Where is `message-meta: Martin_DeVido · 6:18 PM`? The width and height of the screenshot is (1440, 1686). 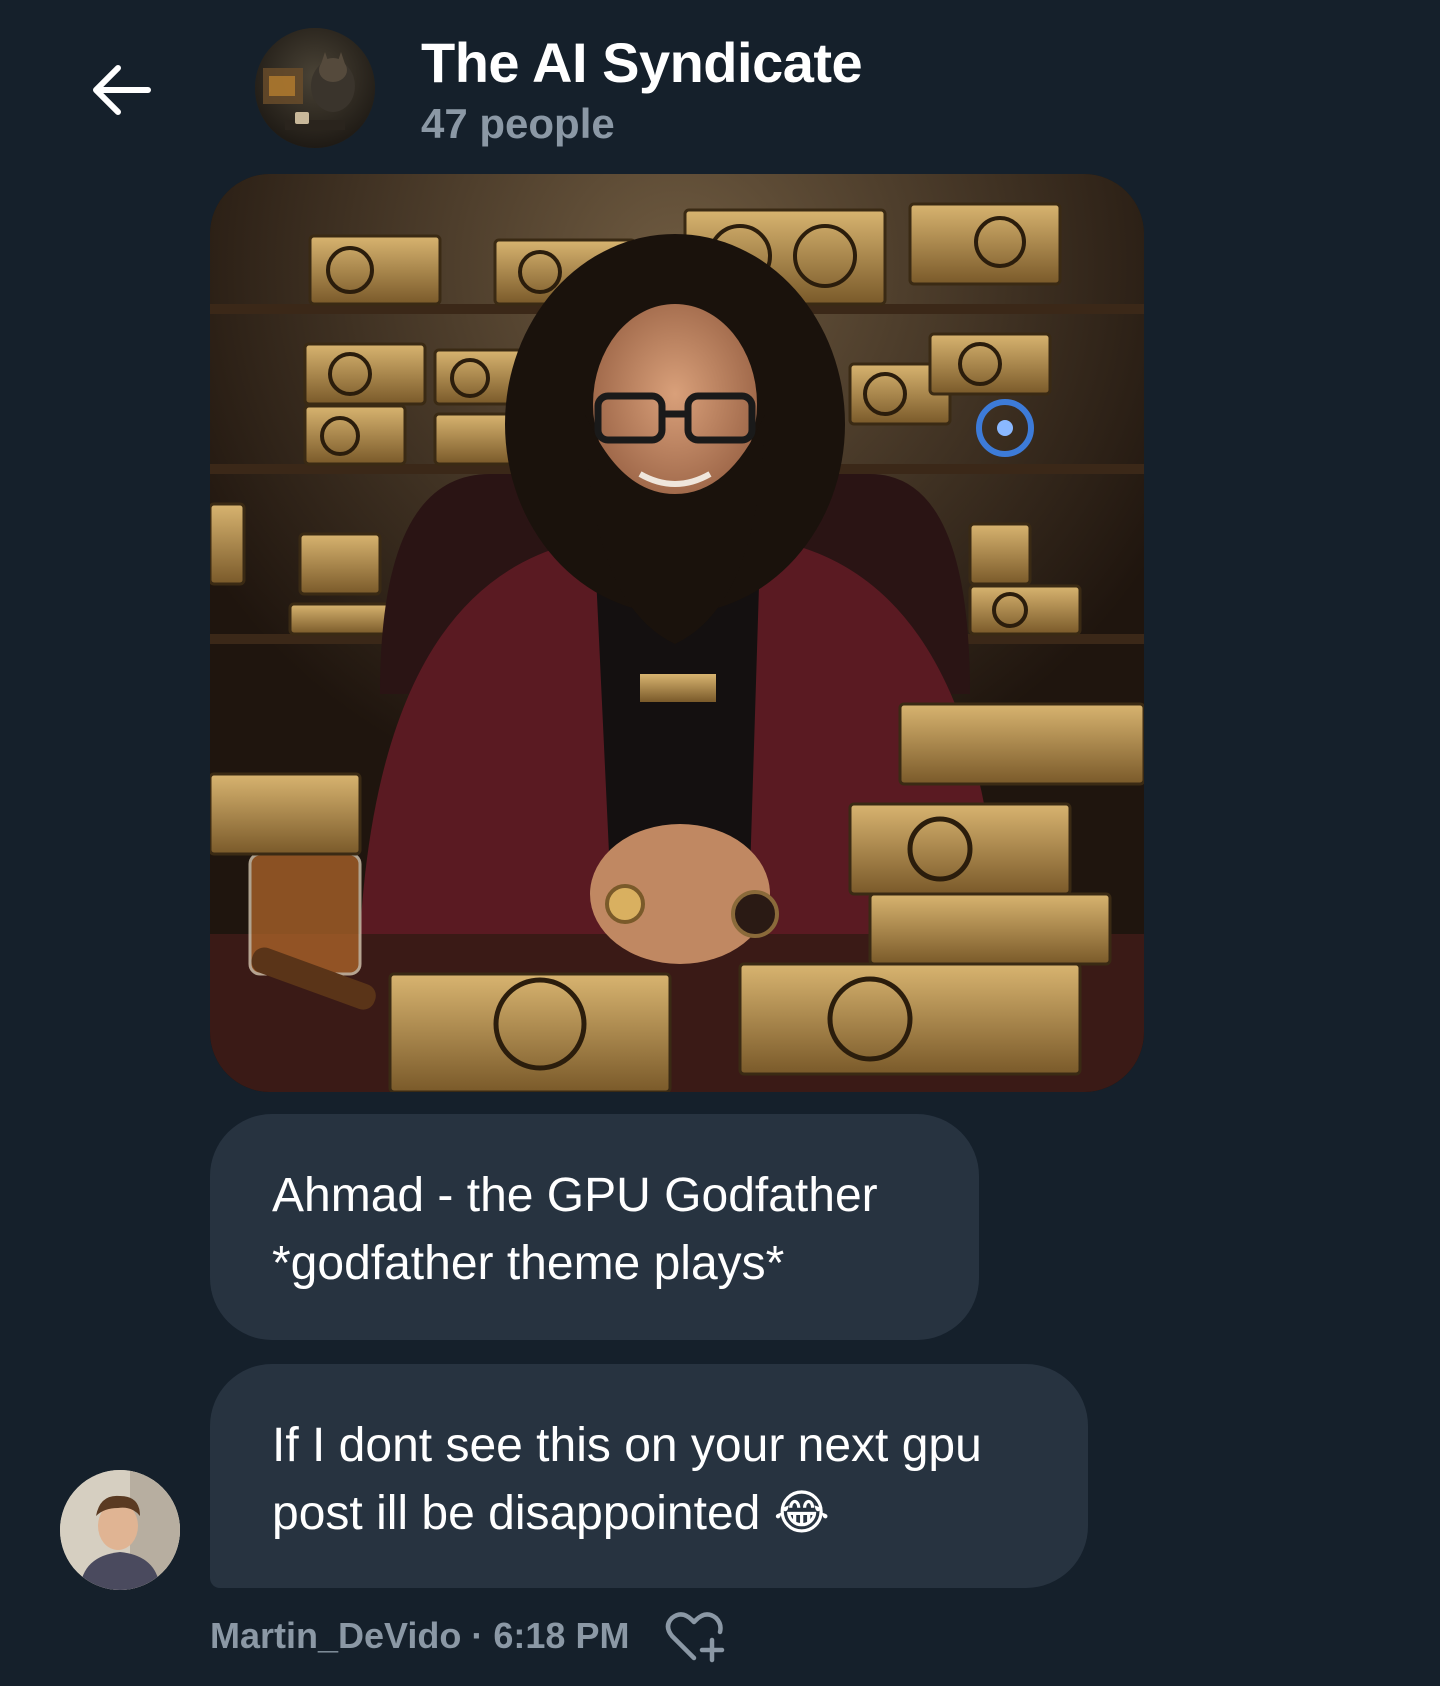
message-meta: Martin_DeVido · 6:18 PM is located at coordinates (419, 1636).